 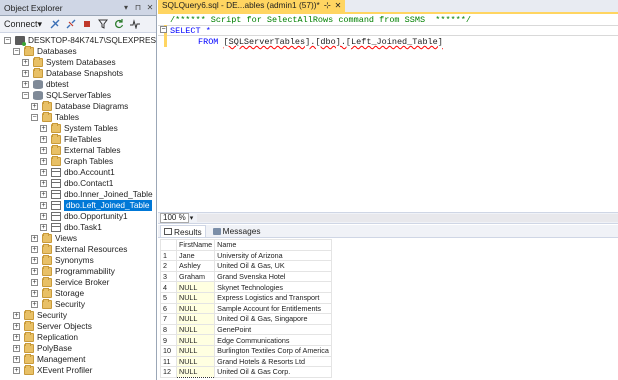 What do you see at coordinates (78, 73) in the screenshot?
I see `tree-node: + Database Snapshots` at bounding box center [78, 73].